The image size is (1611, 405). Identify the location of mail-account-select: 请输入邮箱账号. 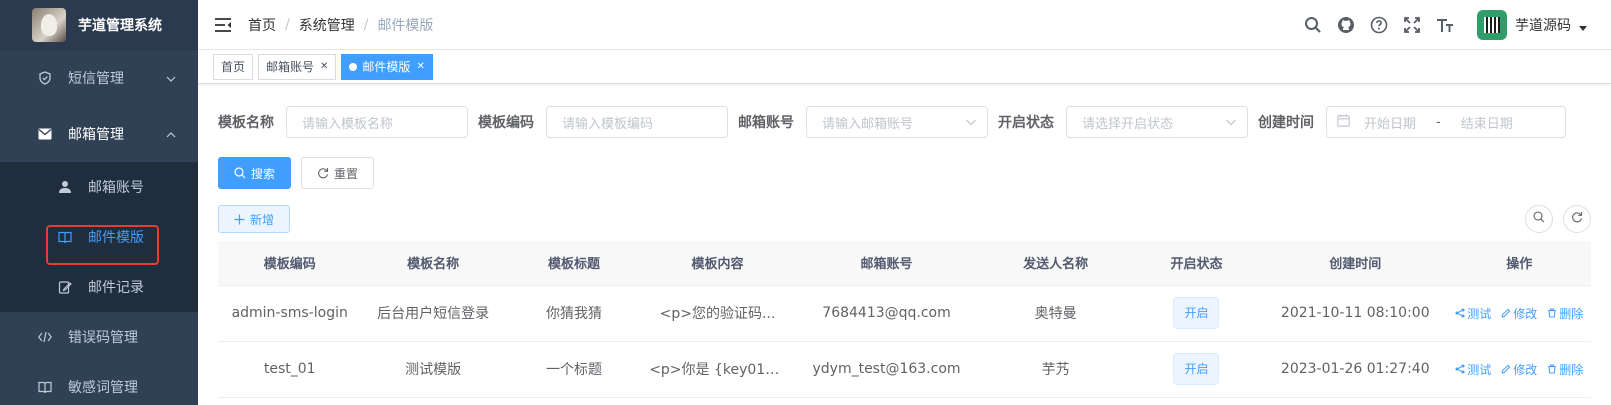
(897, 122).